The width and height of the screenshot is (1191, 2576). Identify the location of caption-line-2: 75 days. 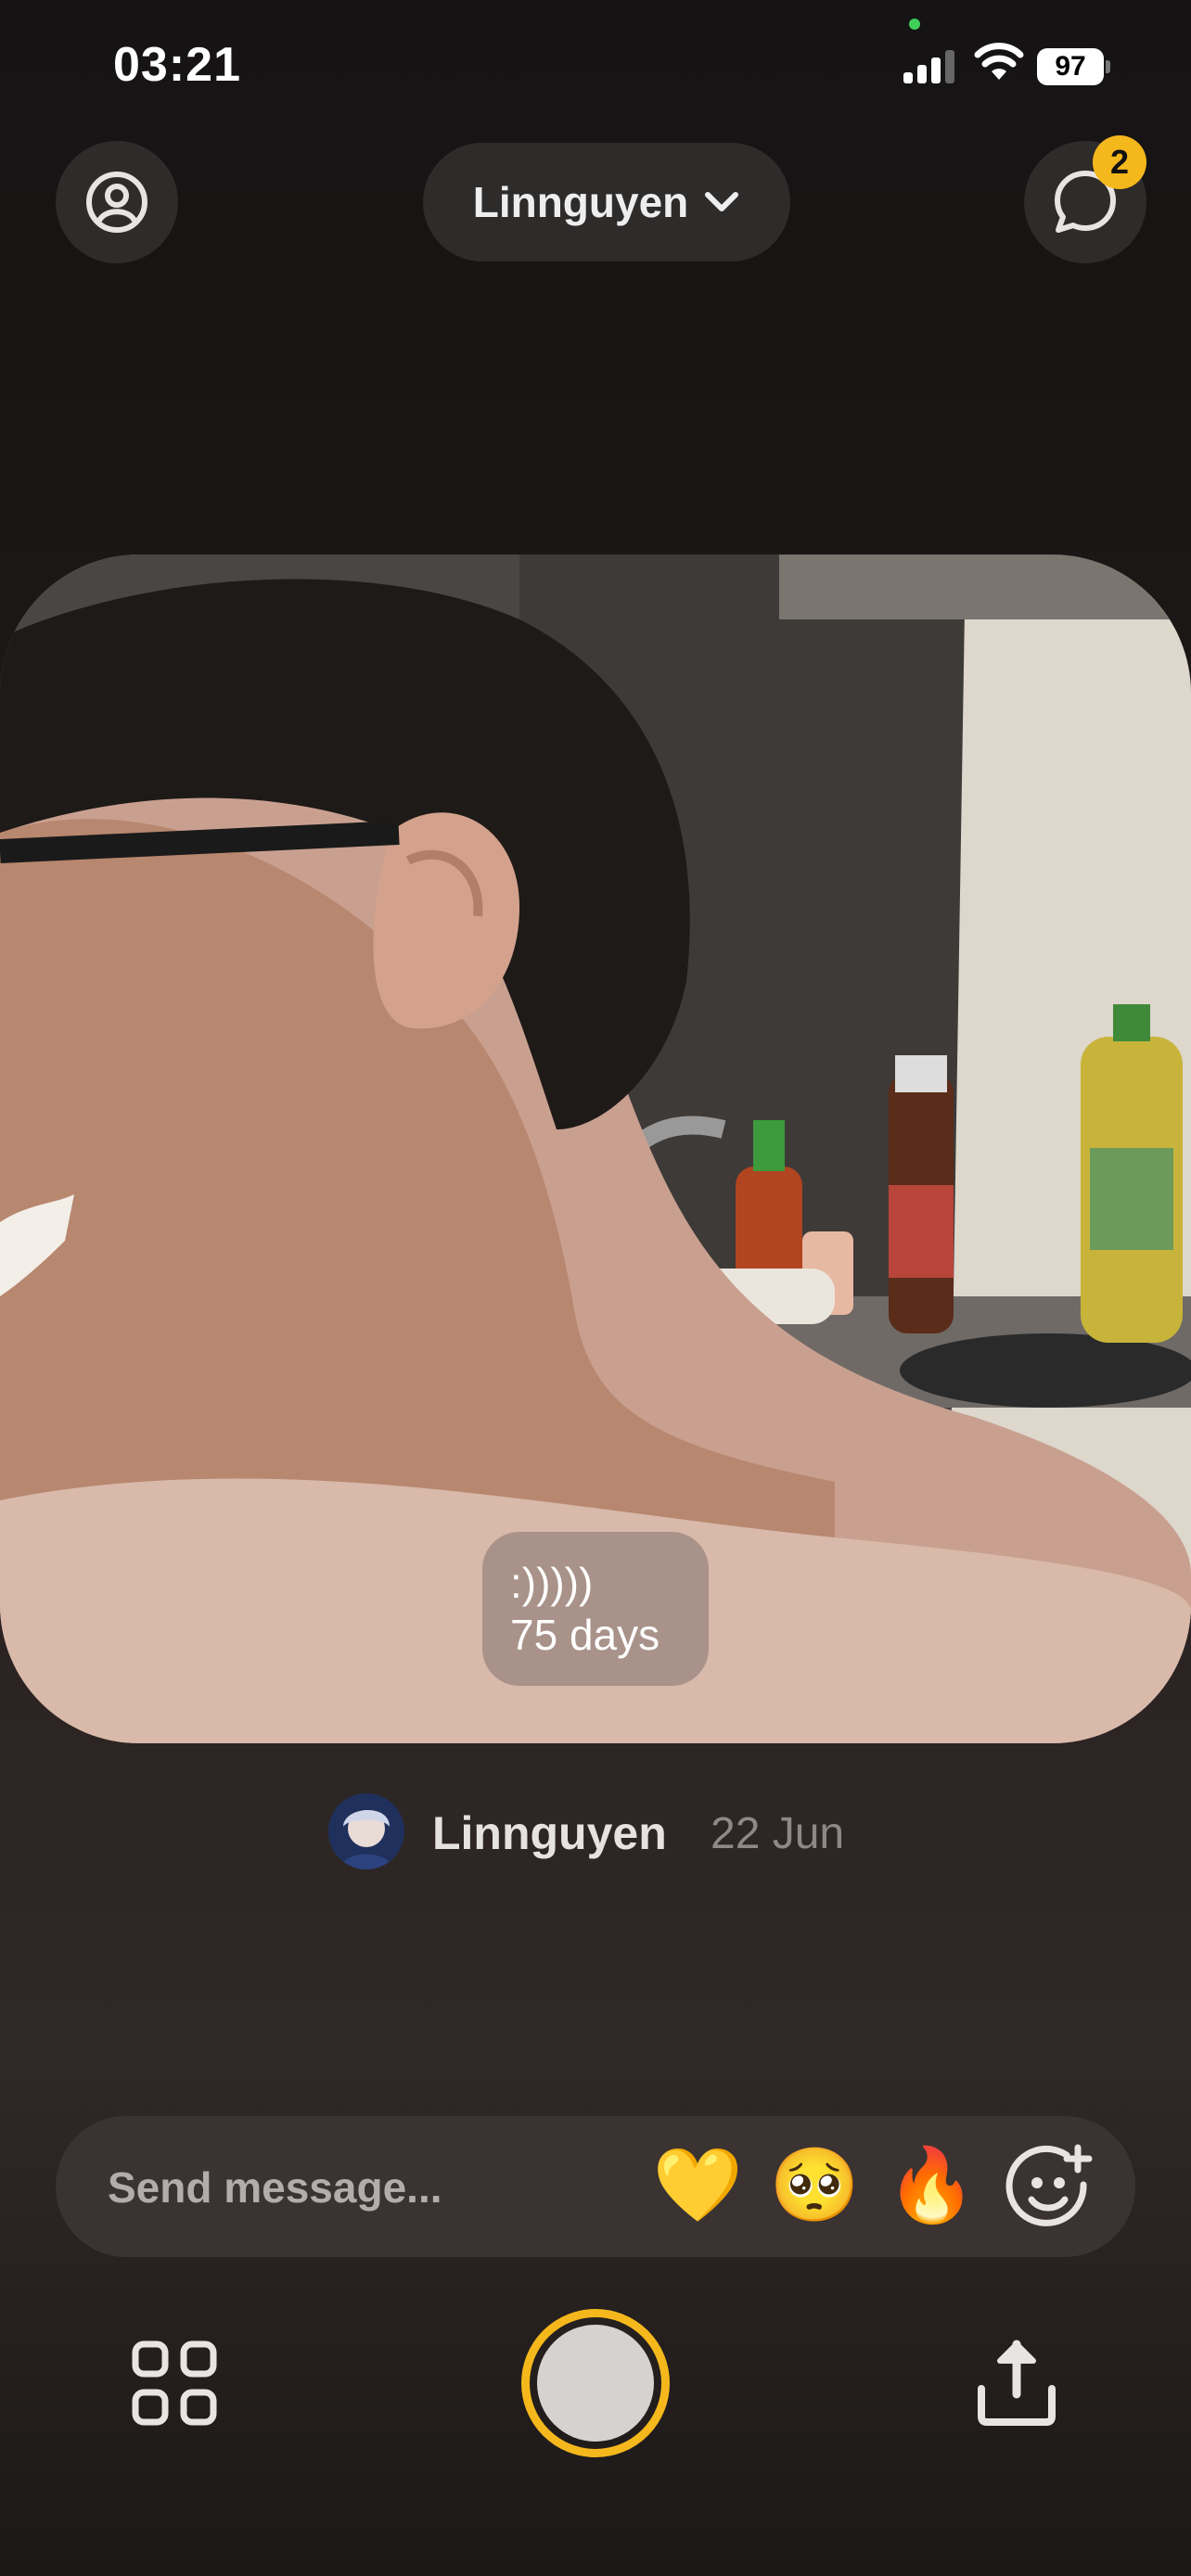
(585, 1635).